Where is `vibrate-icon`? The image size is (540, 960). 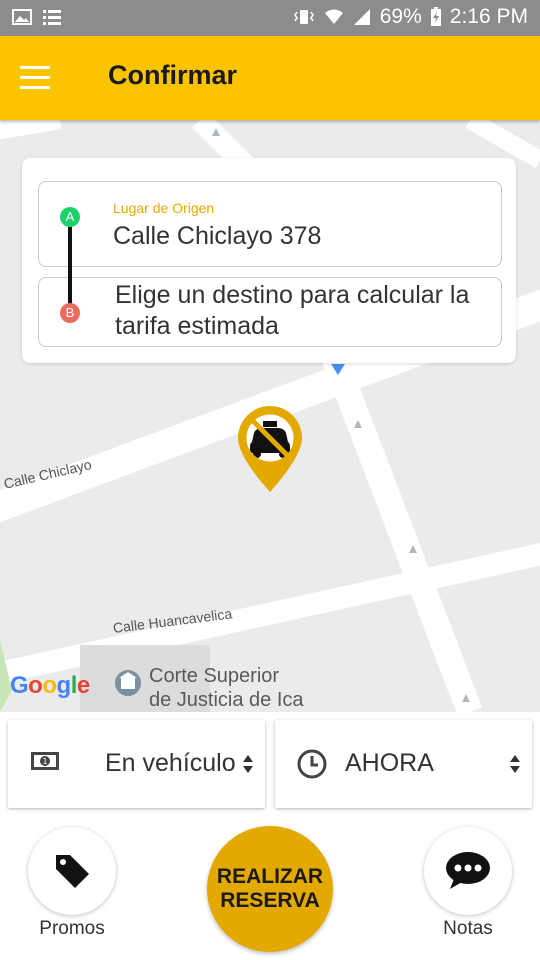 vibrate-icon is located at coordinates (303, 17).